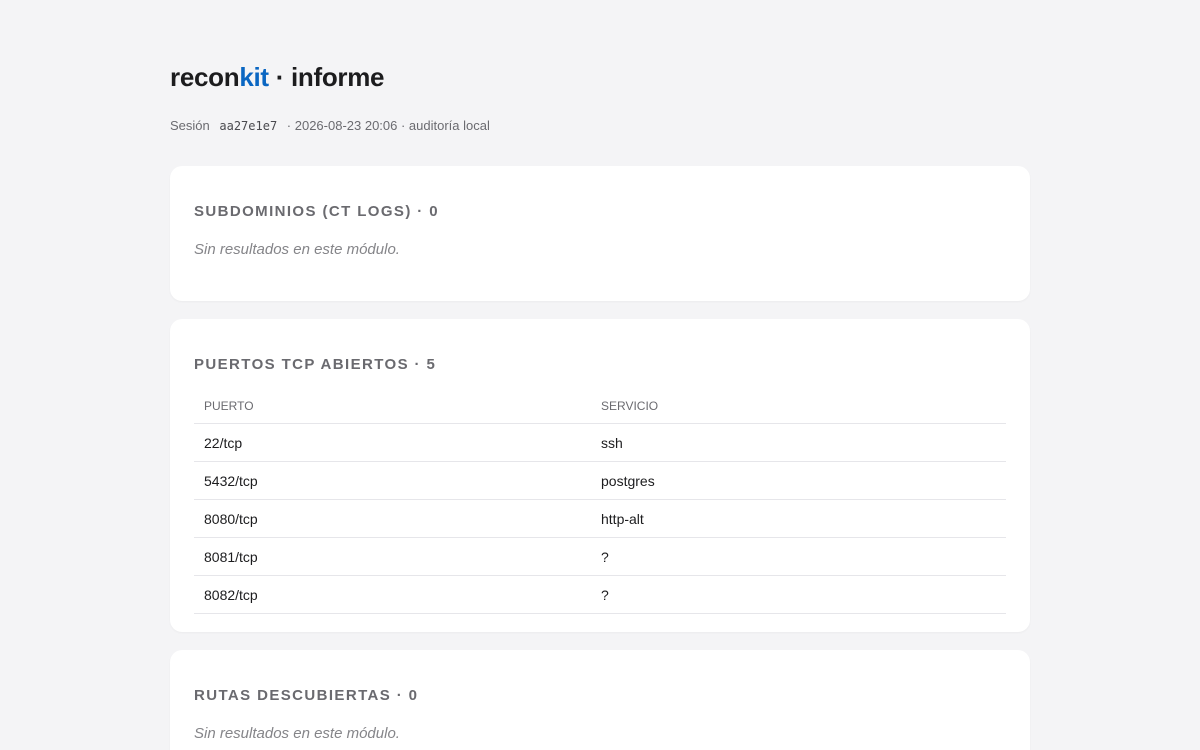 The width and height of the screenshot is (1200, 750). I want to click on port-cell: 8081/tcp, so click(392, 556).